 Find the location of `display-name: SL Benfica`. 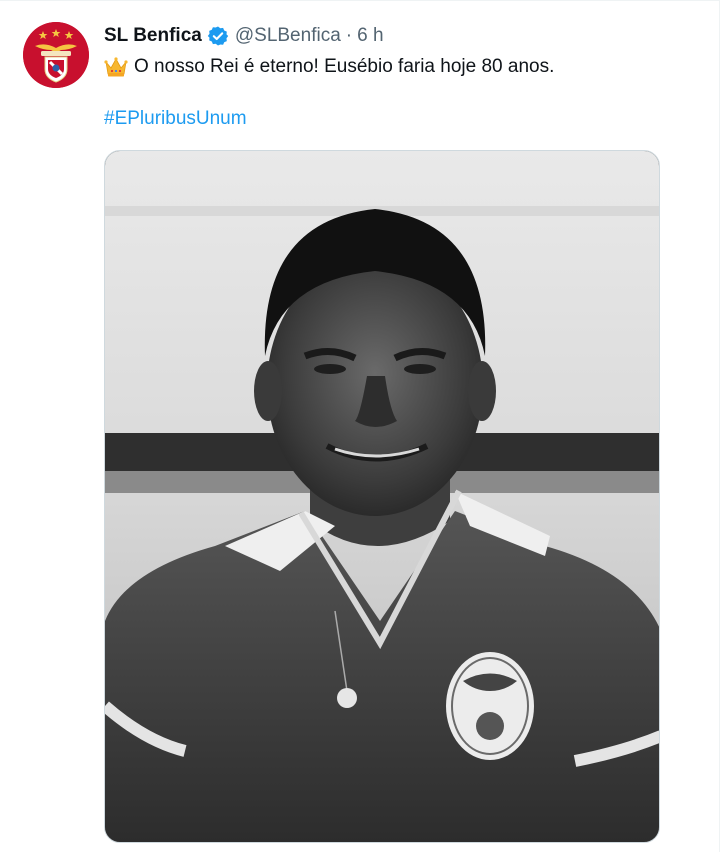

display-name: SL Benfica is located at coordinates (153, 36).